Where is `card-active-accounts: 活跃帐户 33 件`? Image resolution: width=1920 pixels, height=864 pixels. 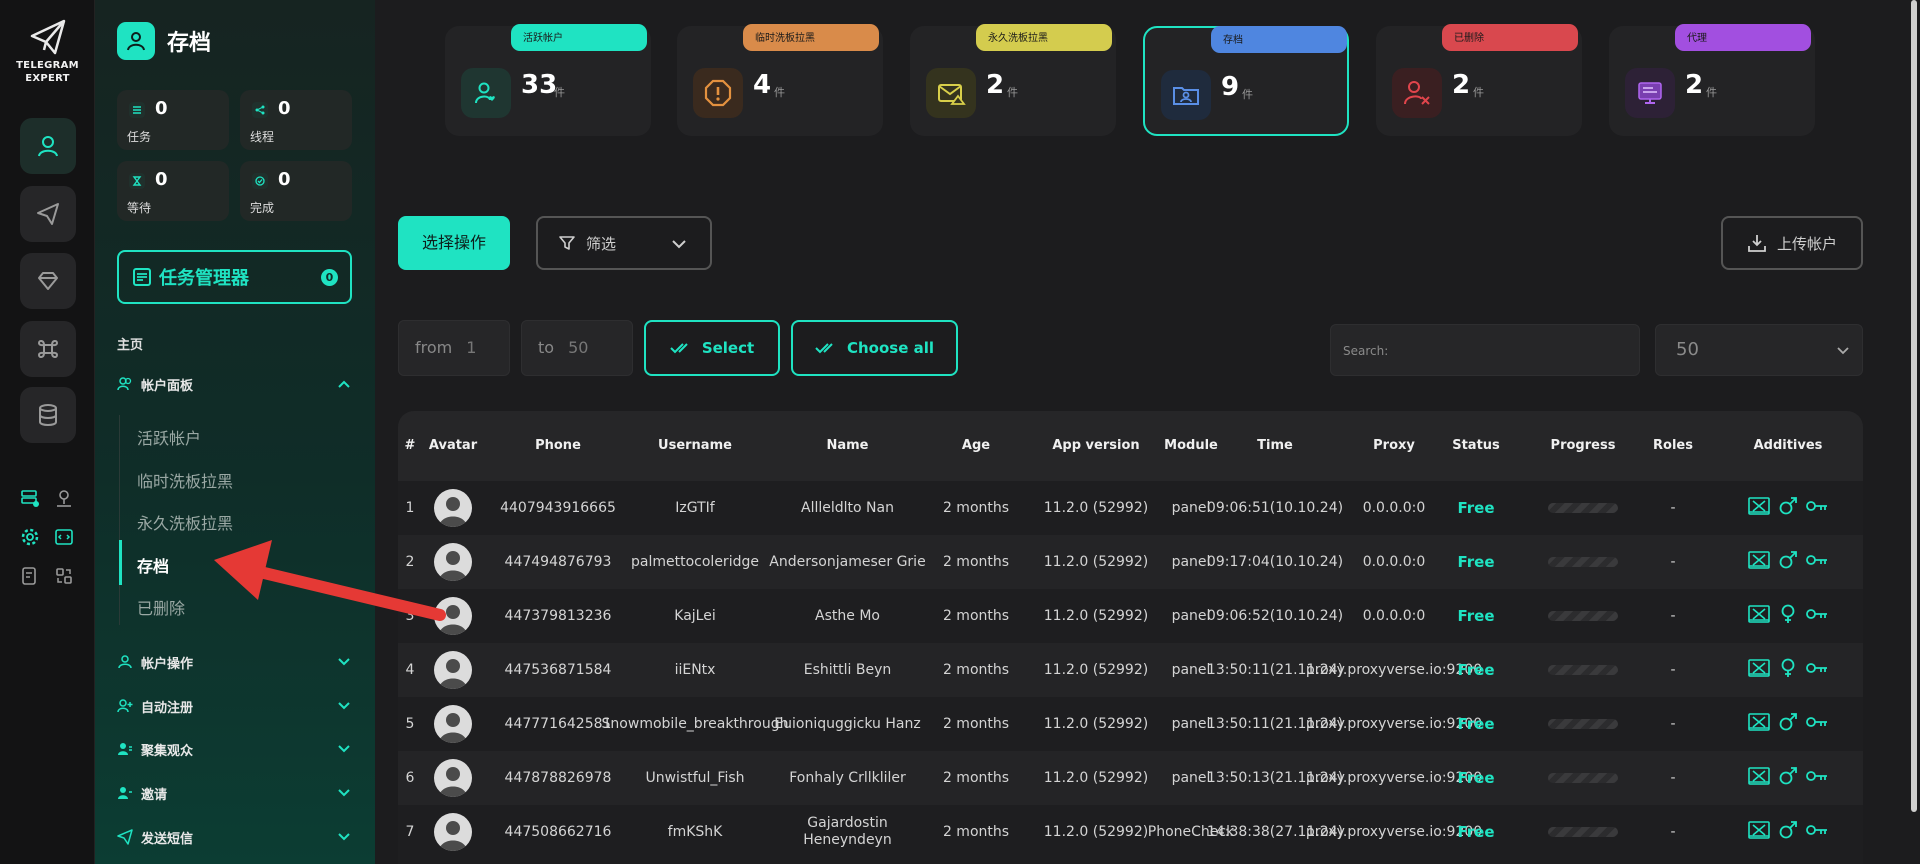
card-active-accounts: 活跃帐户 33 件 is located at coordinates (548, 80).